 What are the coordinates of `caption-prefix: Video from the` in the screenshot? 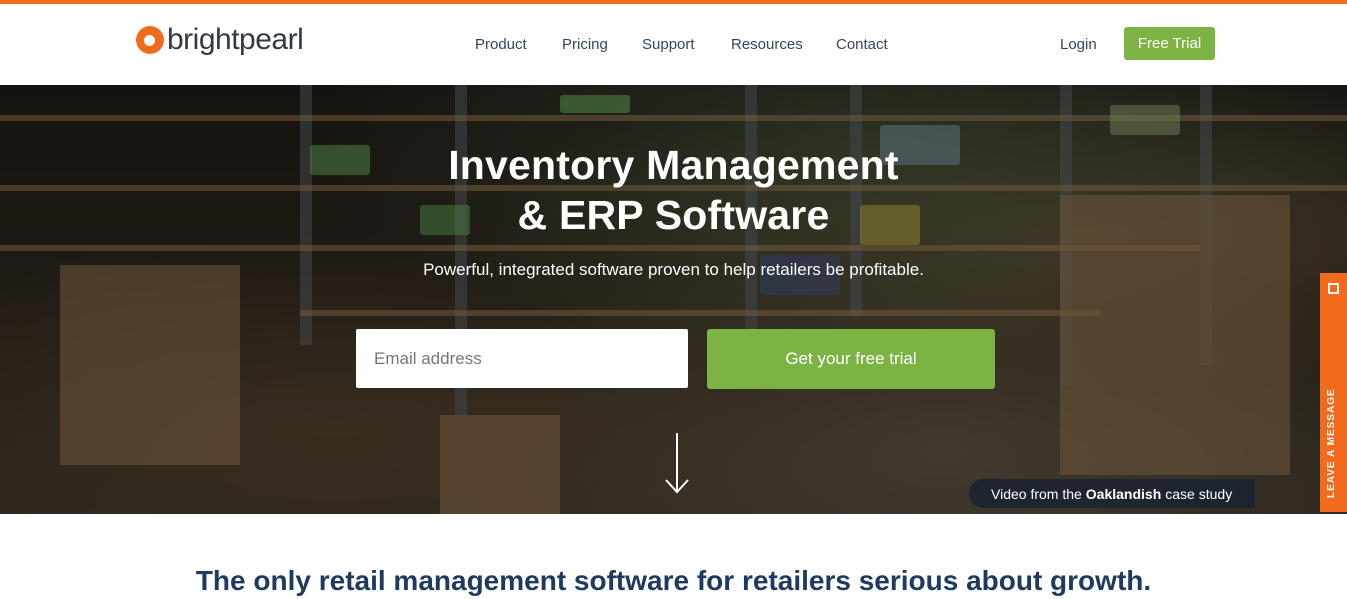 It's located at (1036, 493).